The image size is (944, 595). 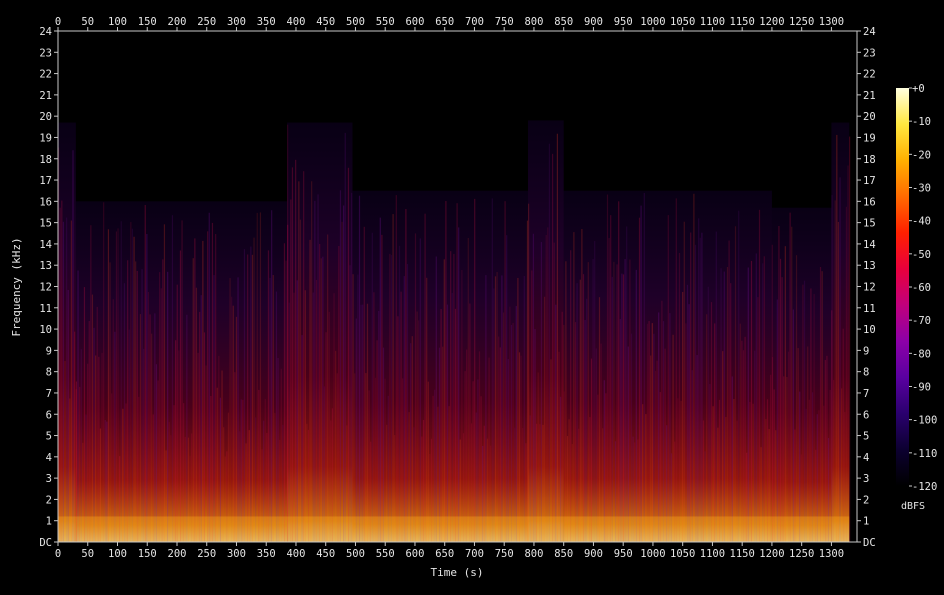 What do you see at coordinates (533, 554) in the screenshot?
I see `x-tick-label: 800` at bounding box center [533, 554].